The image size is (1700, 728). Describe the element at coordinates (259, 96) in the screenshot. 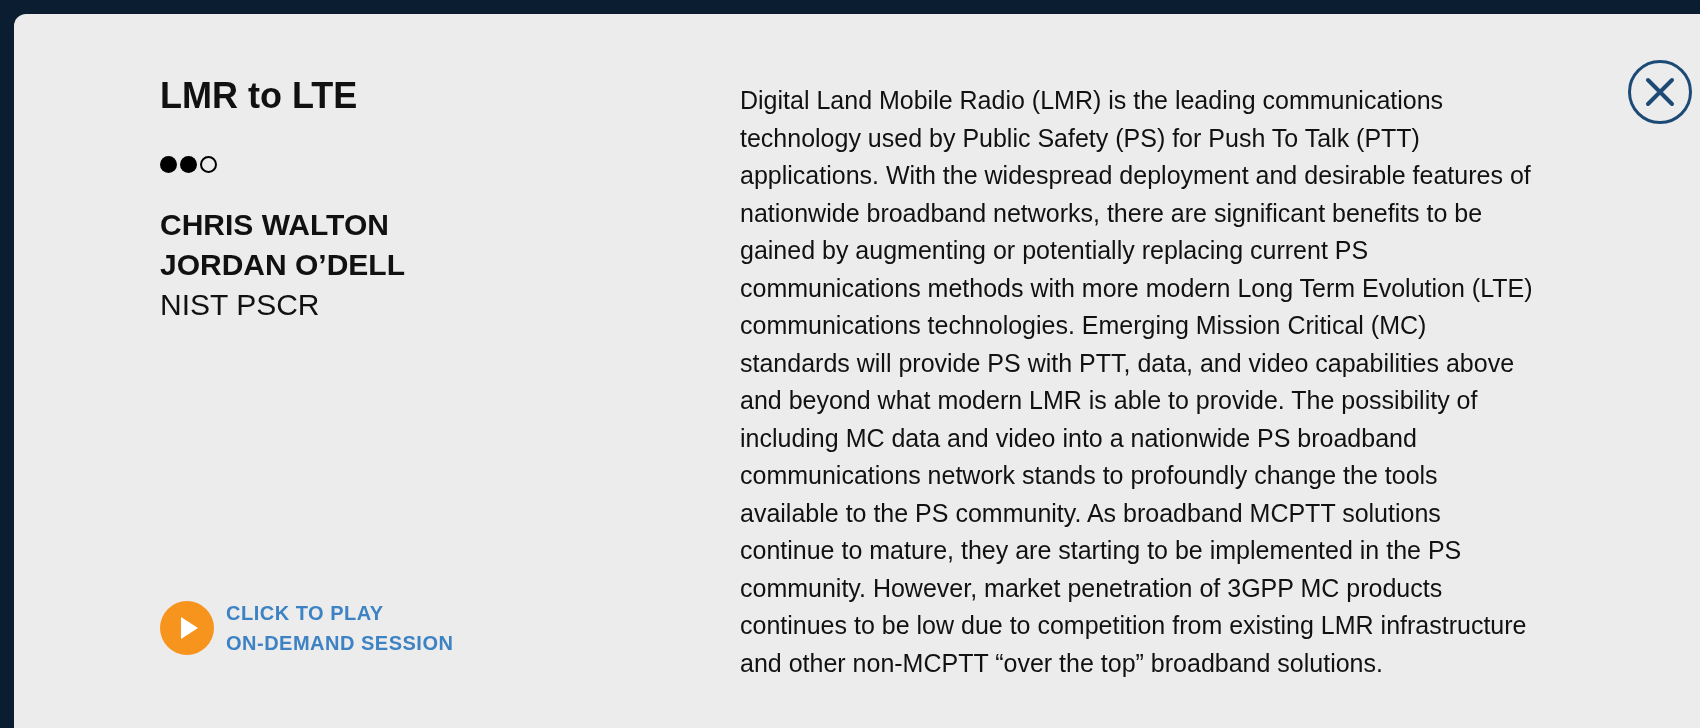

I see `session-title: LMR to LTE` at that location.